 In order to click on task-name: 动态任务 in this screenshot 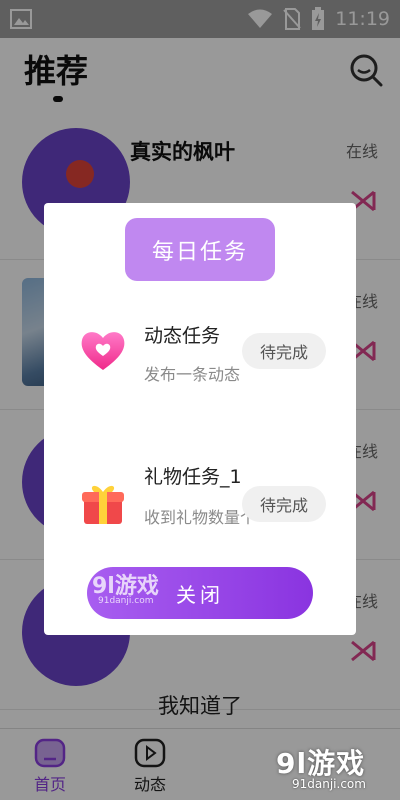, I will do `click(182, 336)`.